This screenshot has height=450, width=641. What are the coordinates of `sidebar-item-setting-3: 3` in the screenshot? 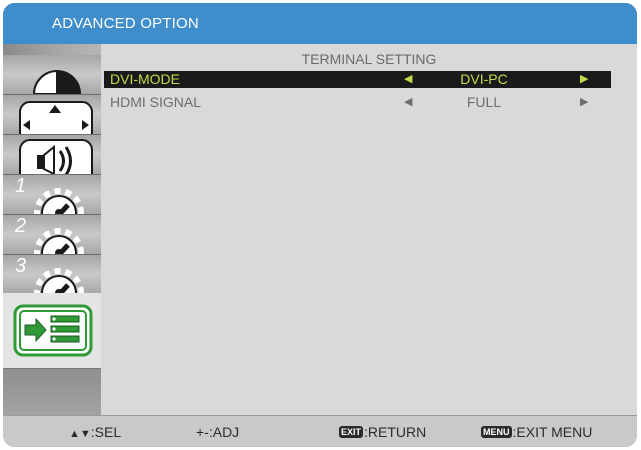 It's located at (52, 275).